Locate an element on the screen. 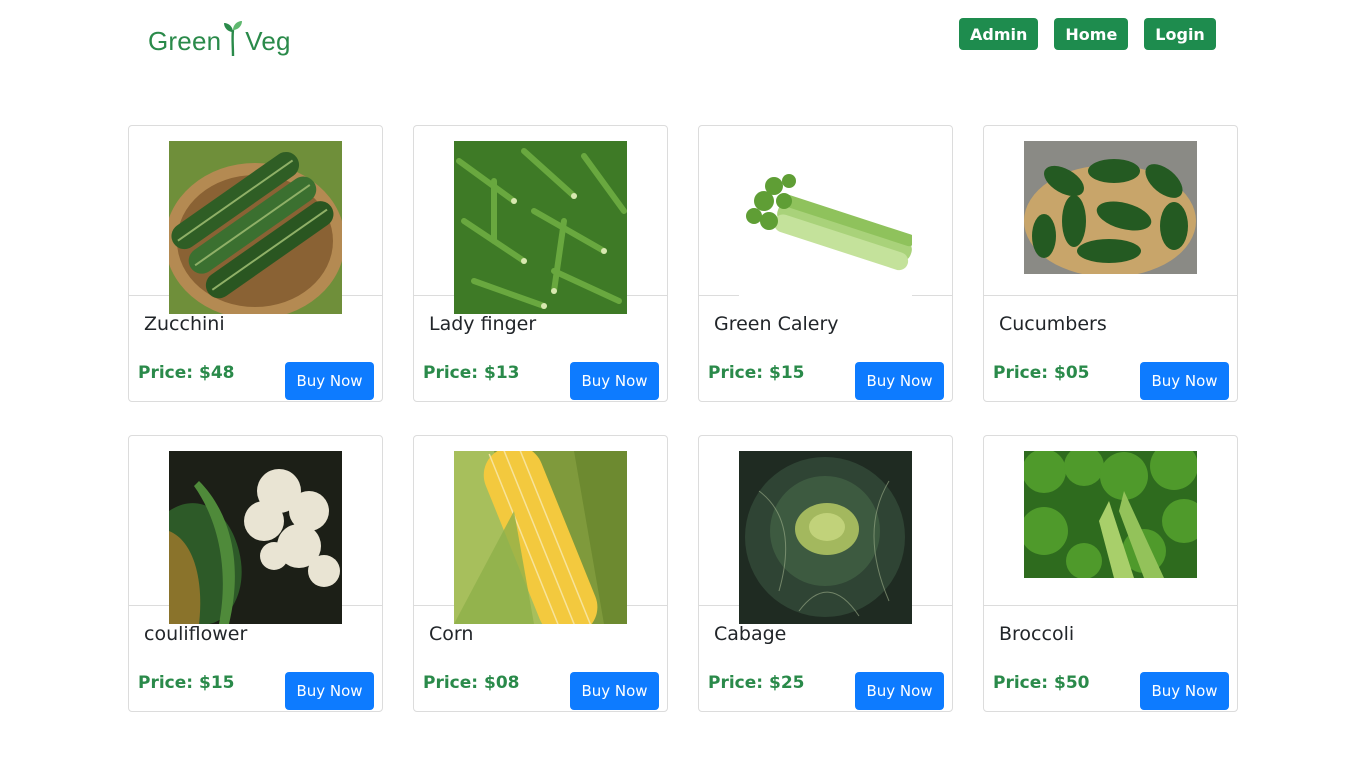 This screenshot has height=767, width=1366. top-nav: Admin Home Login is located at coordinates (1087, 34).